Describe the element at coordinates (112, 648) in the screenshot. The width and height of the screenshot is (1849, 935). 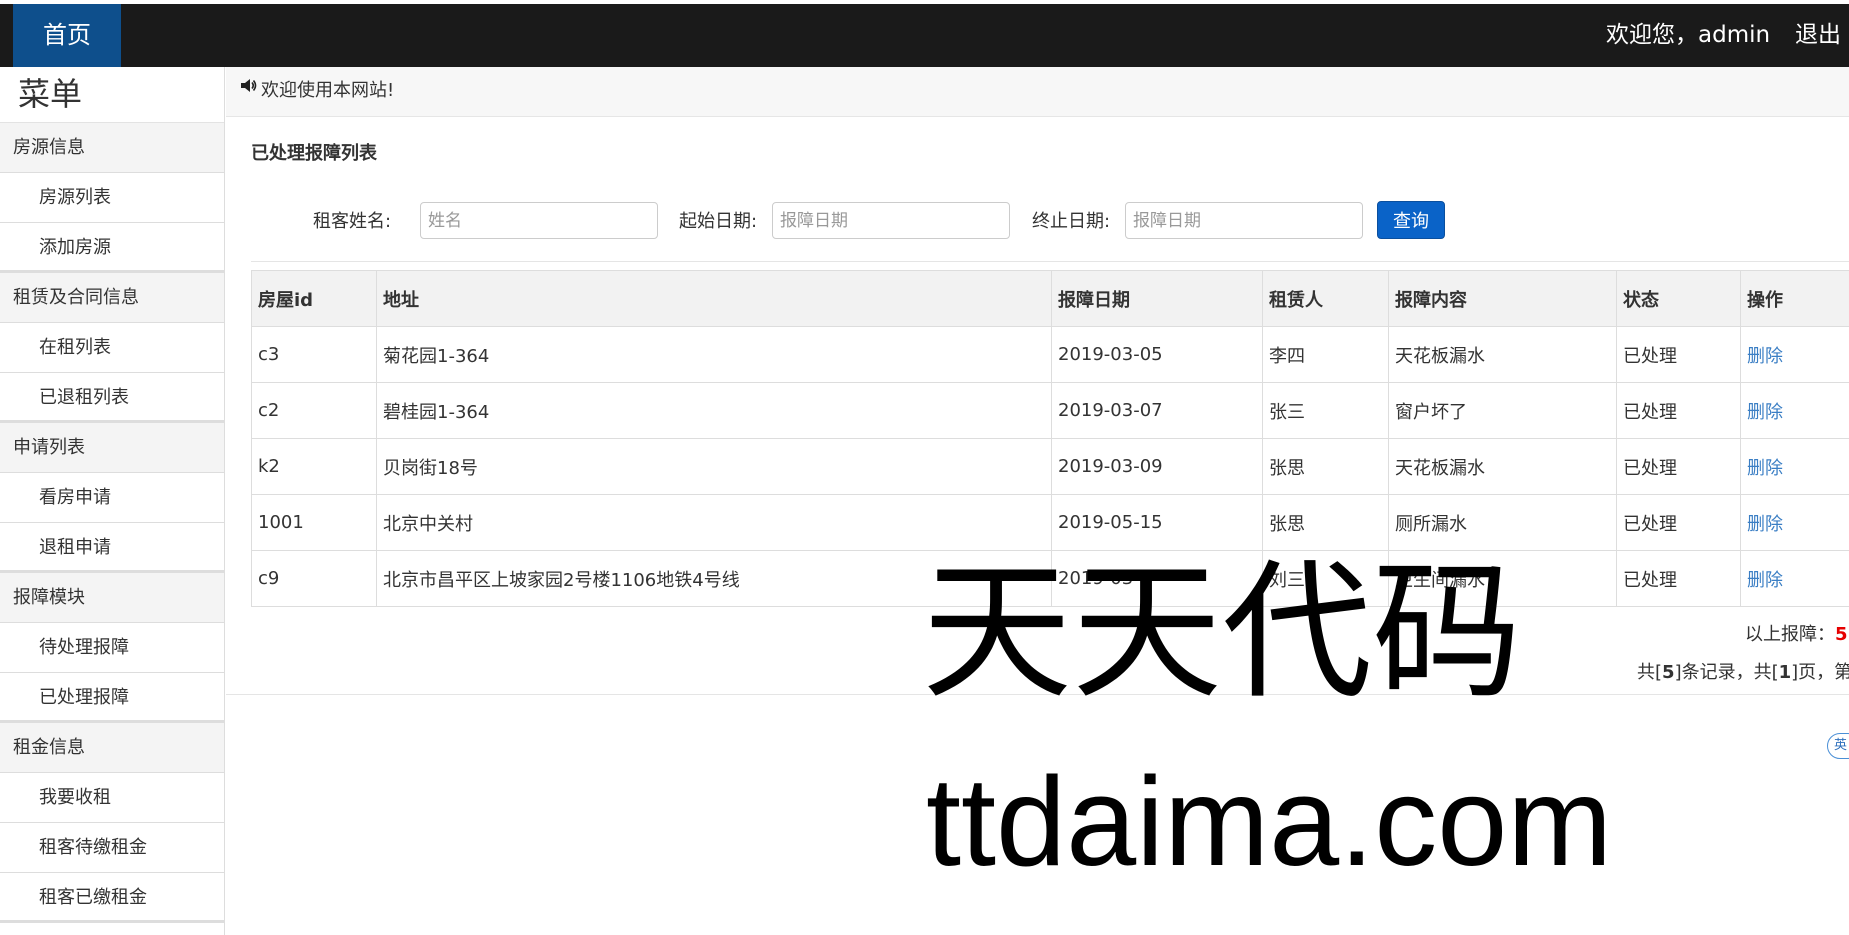
I see `sidebar-item-pending-faults: 待处理报障` at that location.